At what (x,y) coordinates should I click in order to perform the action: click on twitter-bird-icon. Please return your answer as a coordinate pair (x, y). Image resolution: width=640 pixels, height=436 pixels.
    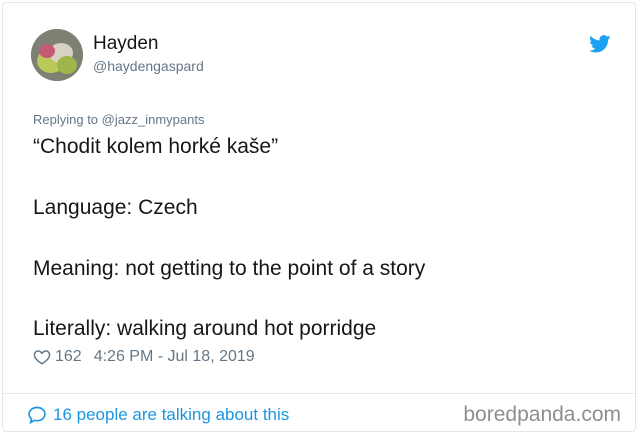
    Looking at the image, I should click on (600, 44).